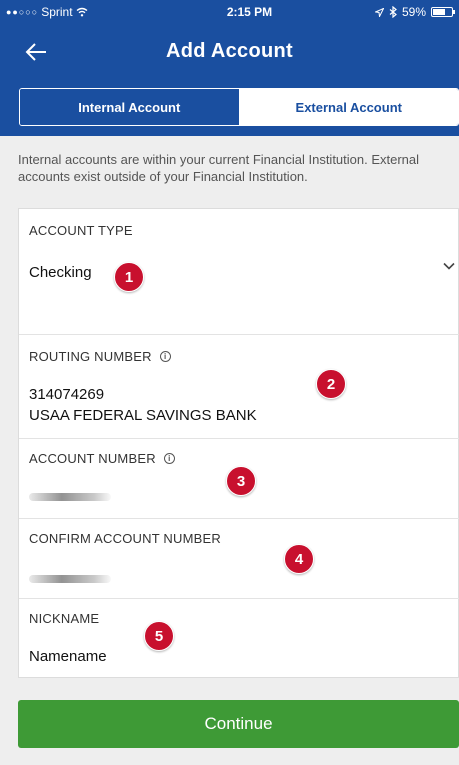 The image size is (459, 765). What do you see at coordinates (331, 384) in the screenshot?
I see `annotation-badge-2: 2` at bounding box center [331, 384].